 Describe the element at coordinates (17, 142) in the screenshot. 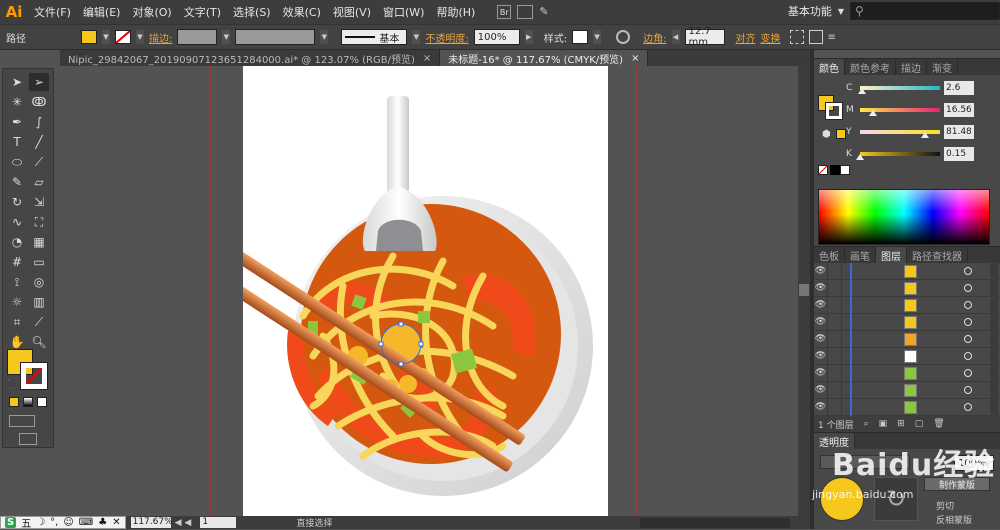

I see `type-tool-icon: T` at that location.